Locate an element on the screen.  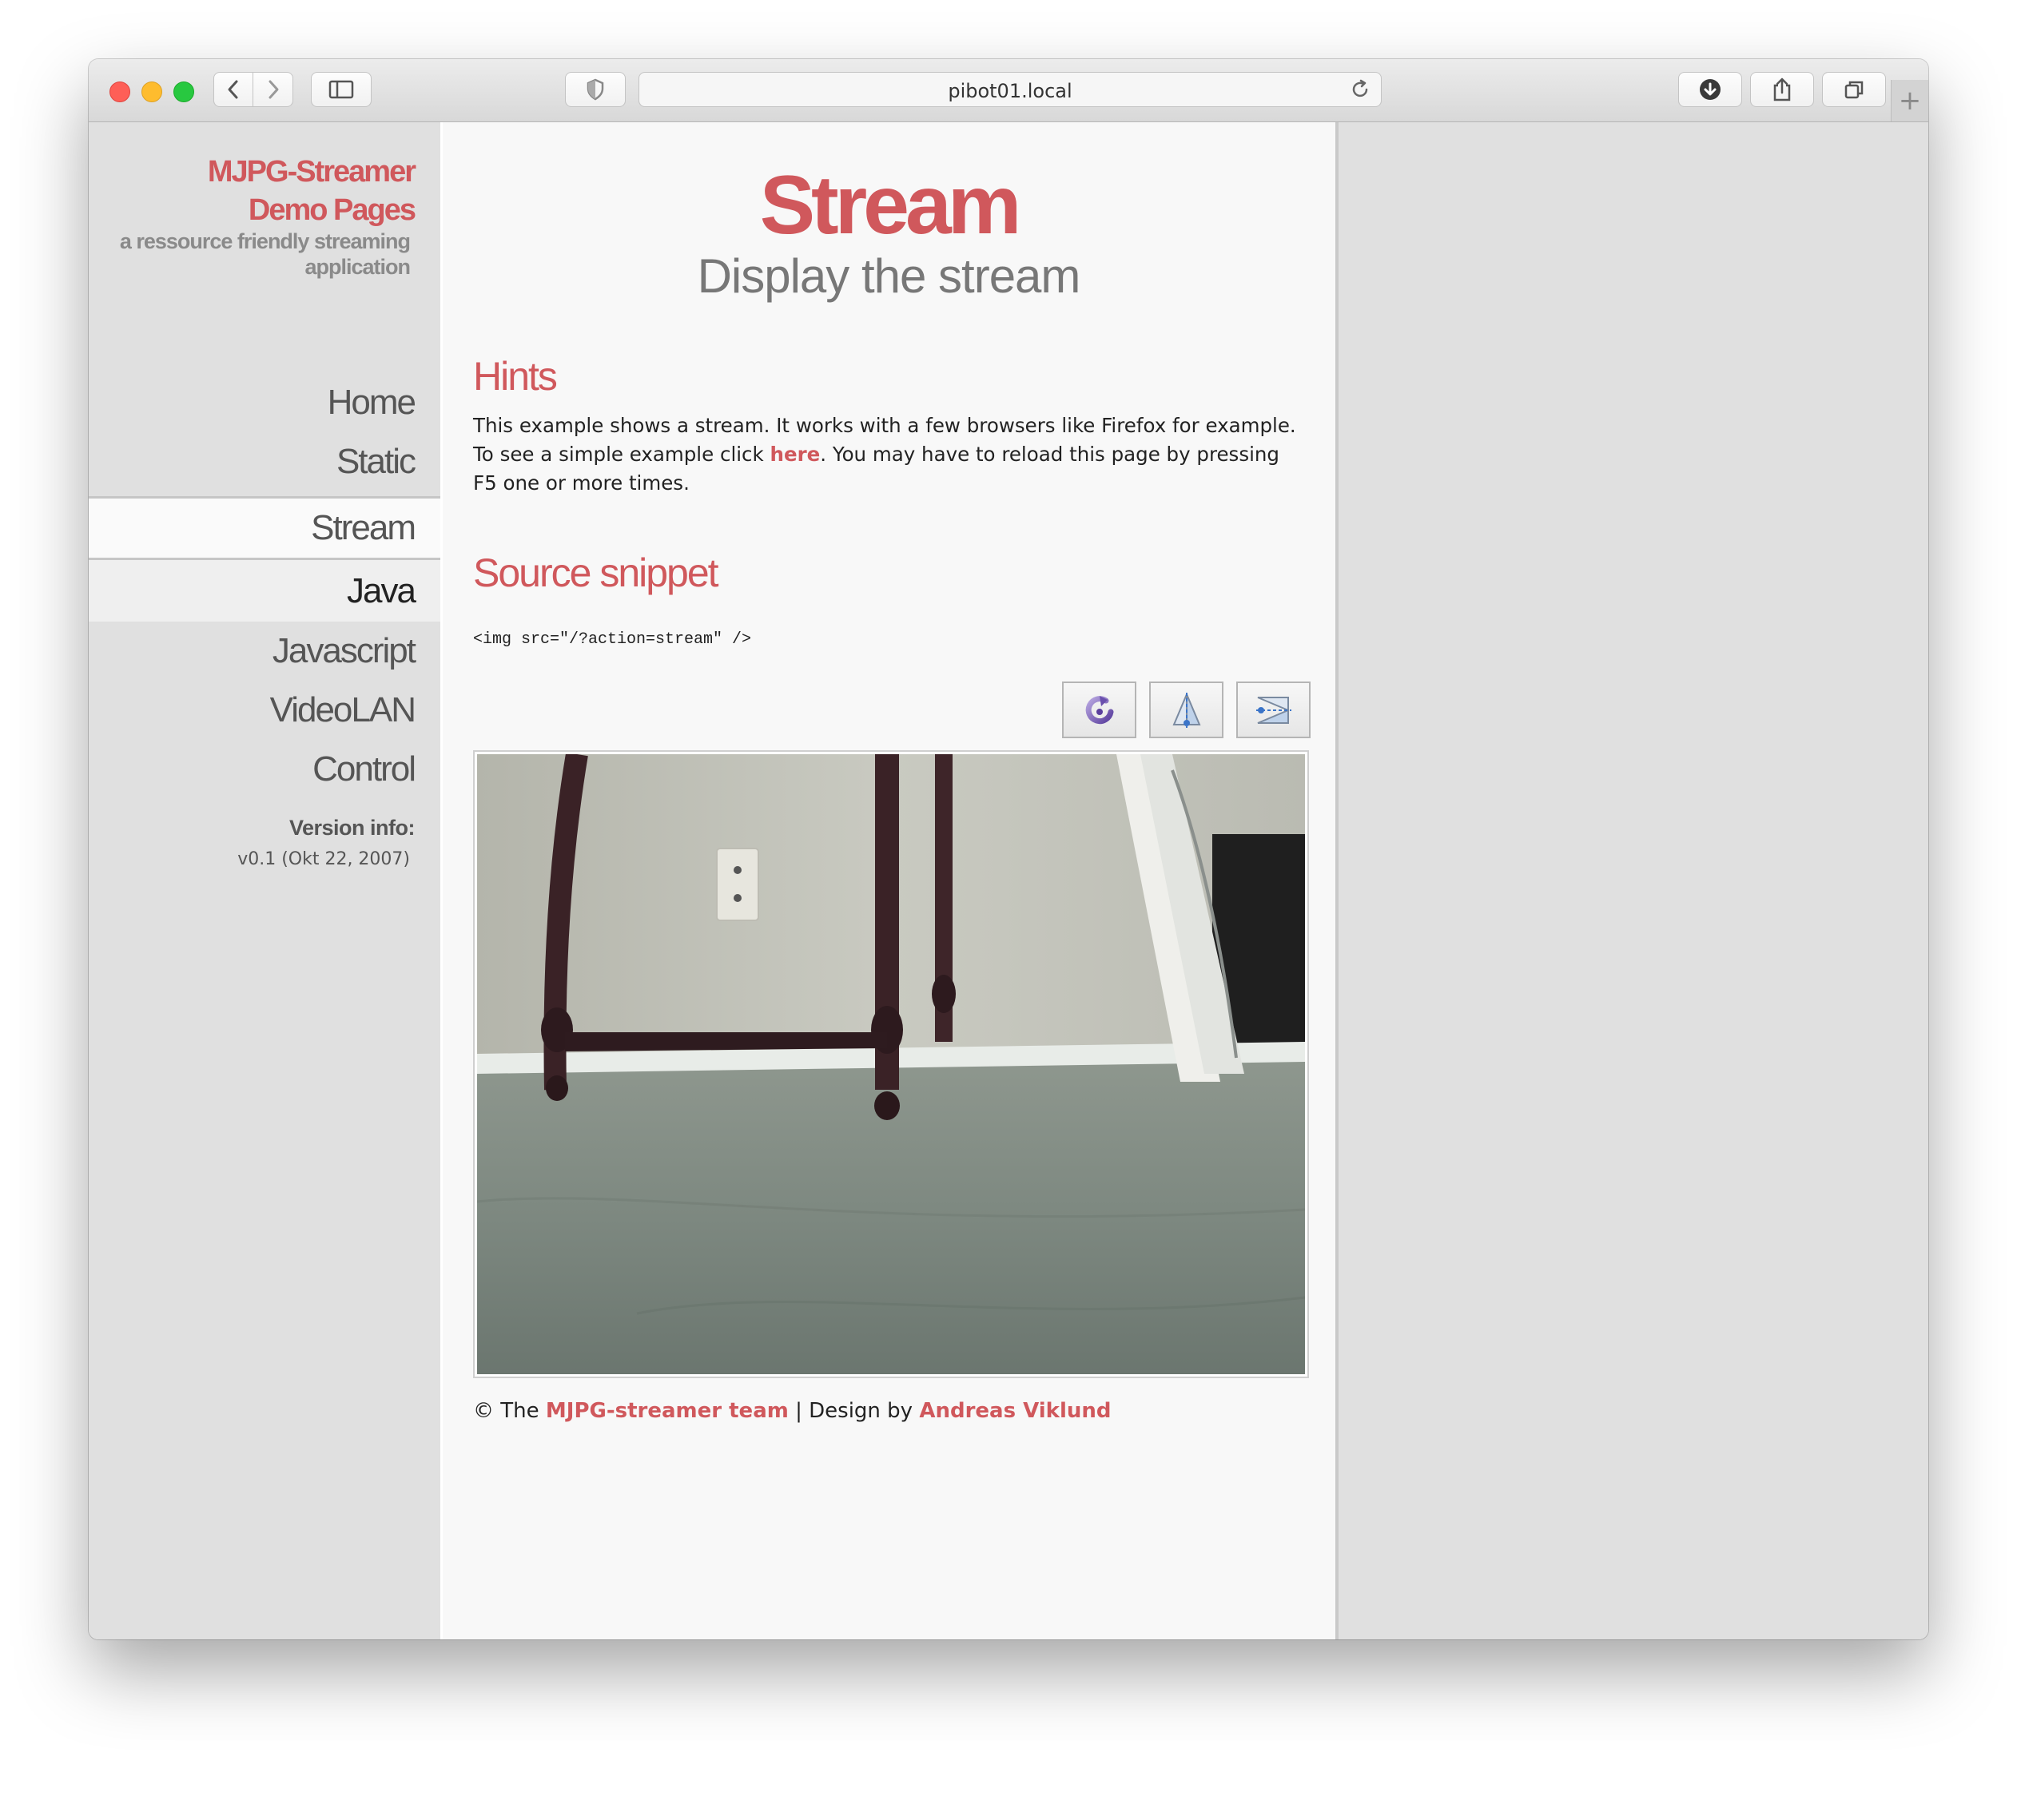
minimize-window-button is located at coordinates (151, 91).